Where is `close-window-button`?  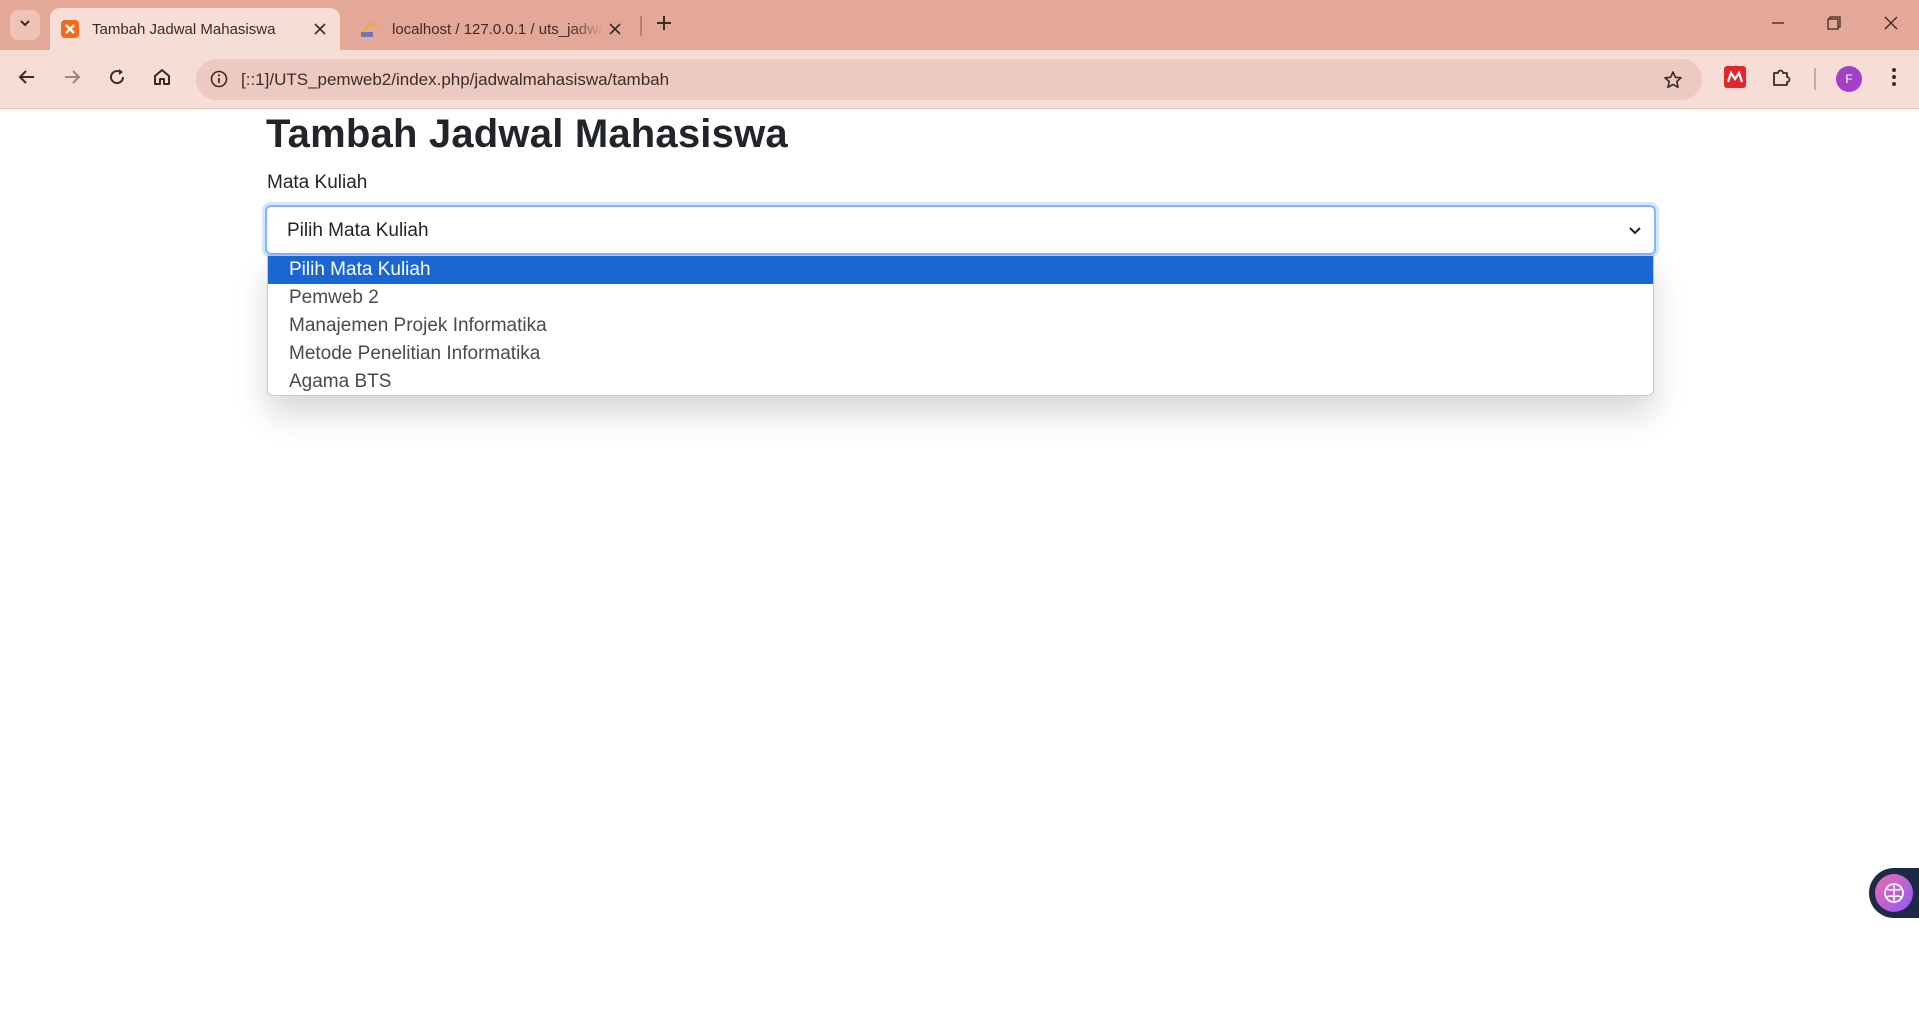
close-window-button is located at coordinates (1891, 25).